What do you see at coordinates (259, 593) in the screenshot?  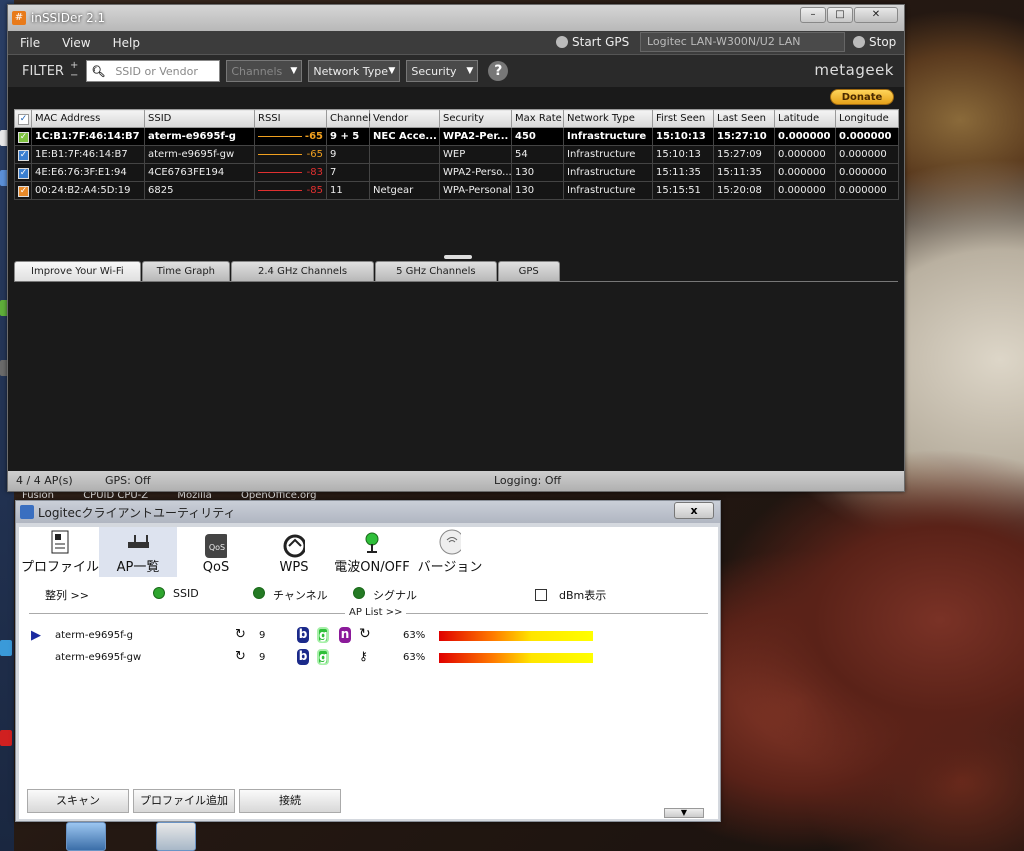 I see `sort-channel-radio` at bounding box center [259, 593].